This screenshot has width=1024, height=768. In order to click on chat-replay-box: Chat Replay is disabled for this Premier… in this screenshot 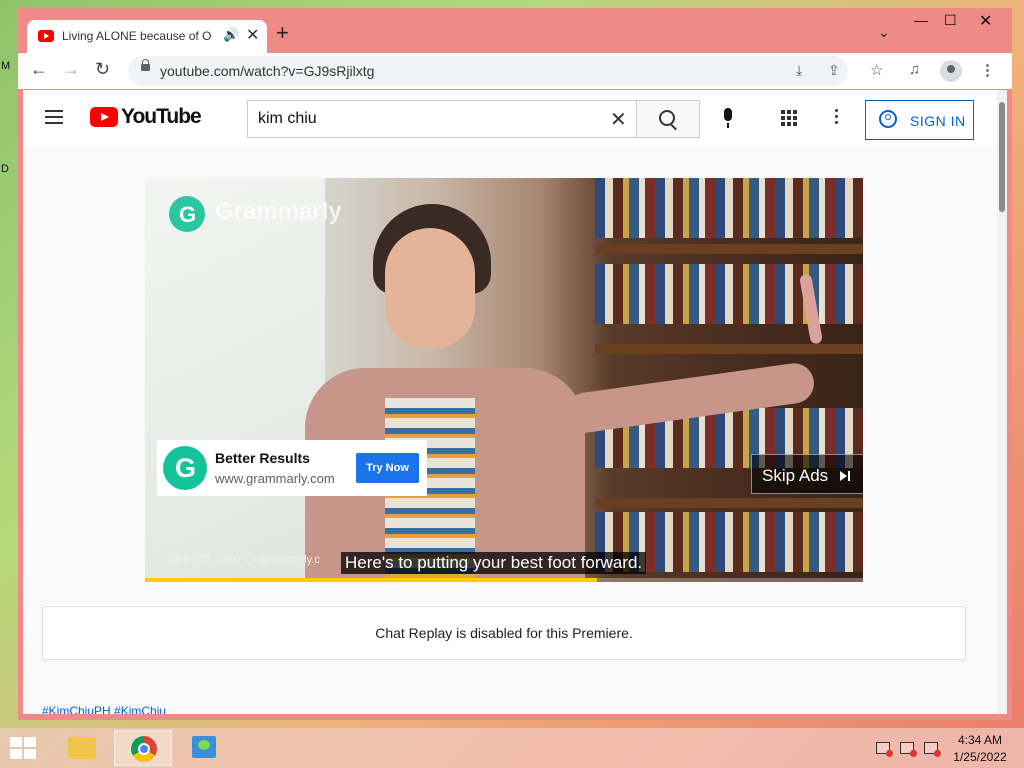, I will do `click(504, 633)`.